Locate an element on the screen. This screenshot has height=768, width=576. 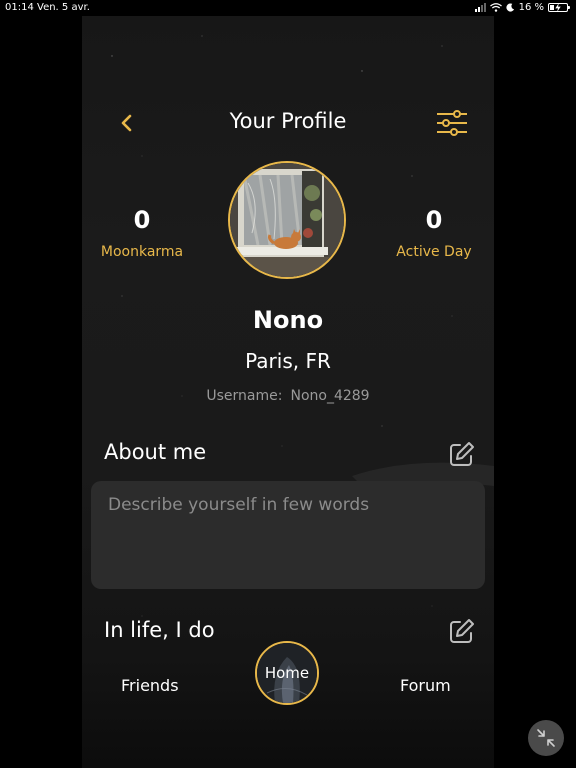
status-time: 01:14 is located at coordinates (19, 7).